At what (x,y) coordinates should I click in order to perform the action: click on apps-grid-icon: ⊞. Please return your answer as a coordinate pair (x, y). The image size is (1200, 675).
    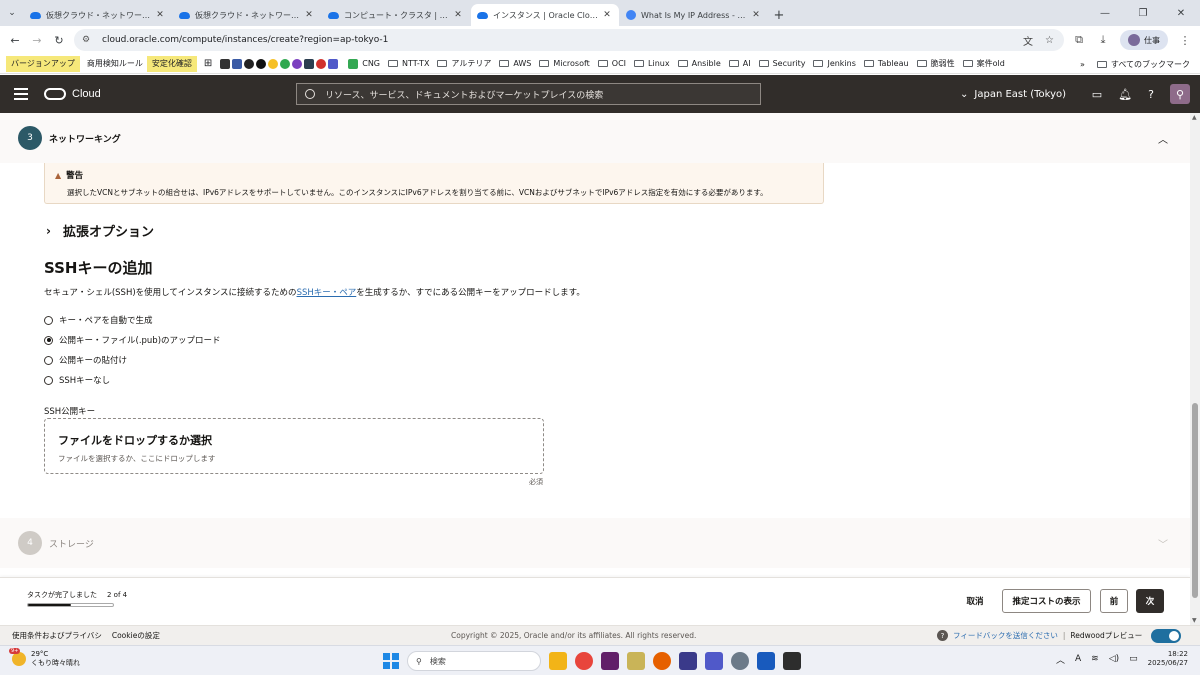
    Looking at the image, I should click on (208, 64).